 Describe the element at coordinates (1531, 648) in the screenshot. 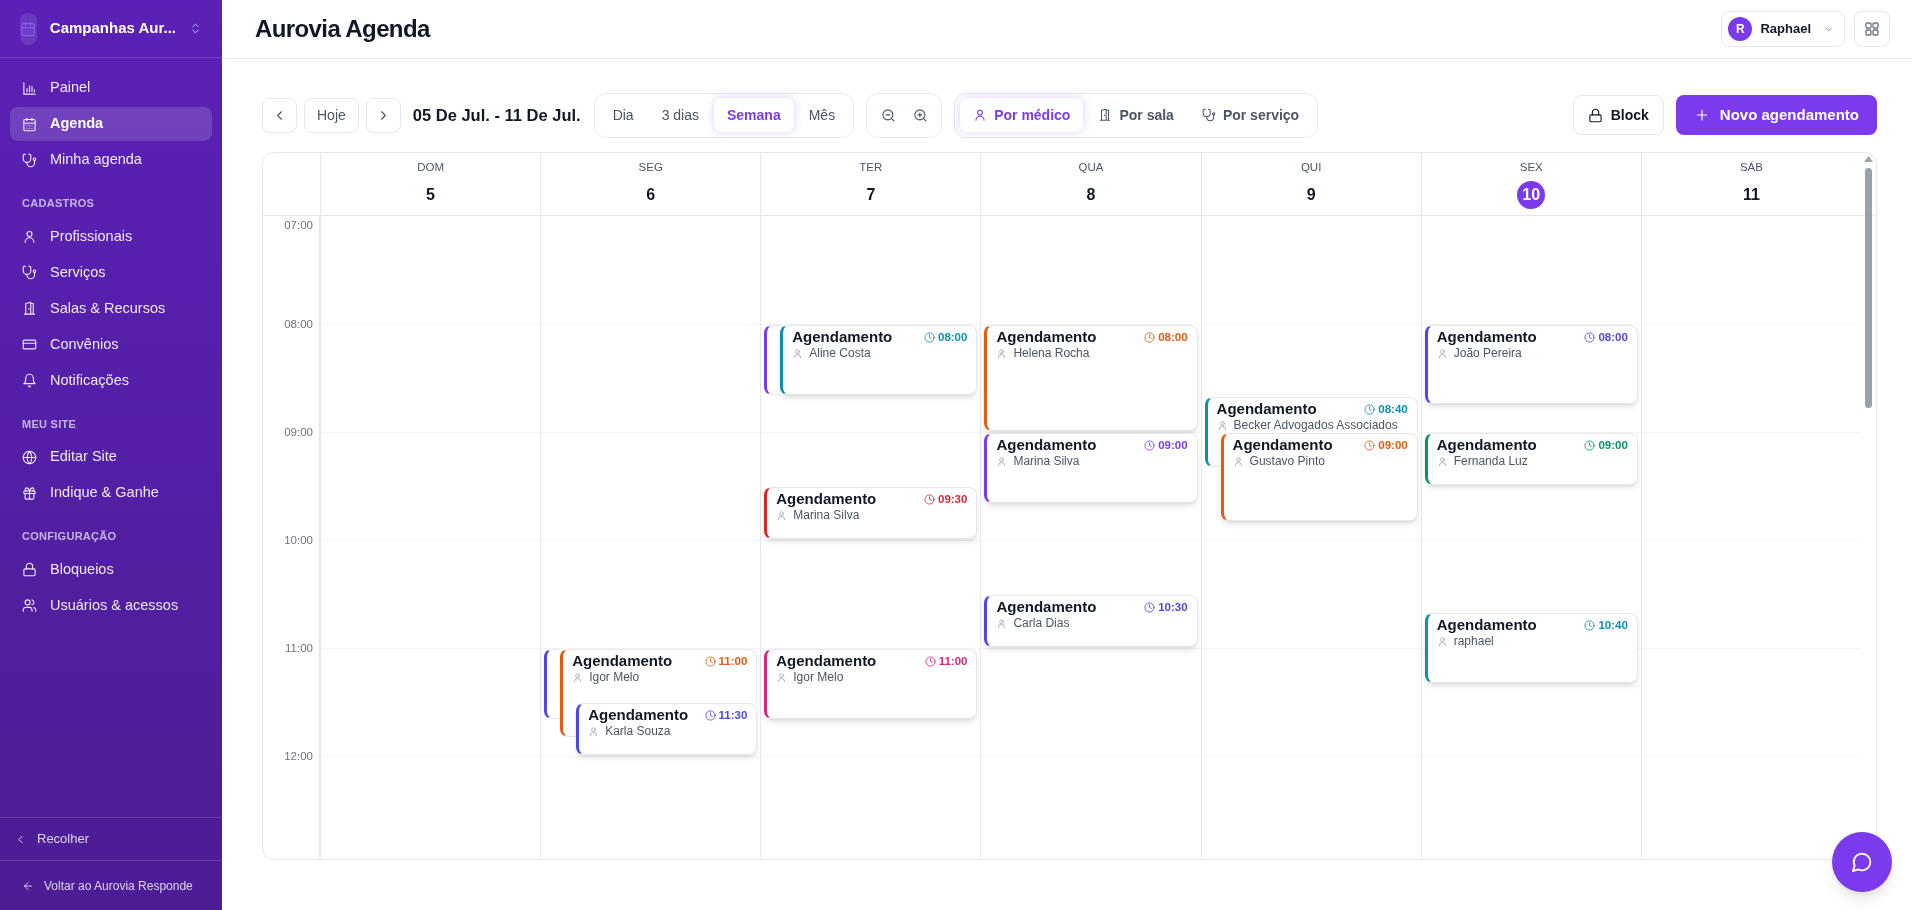

I see `appointment-card: Agendamento 10:40 raphael` at that location.